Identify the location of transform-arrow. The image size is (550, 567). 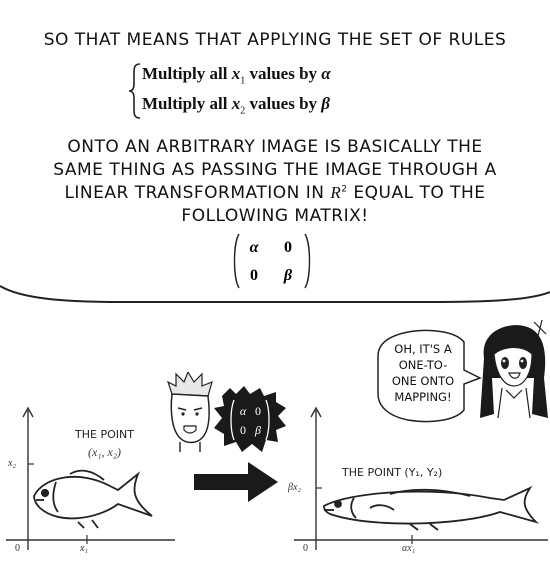
(236, 482).